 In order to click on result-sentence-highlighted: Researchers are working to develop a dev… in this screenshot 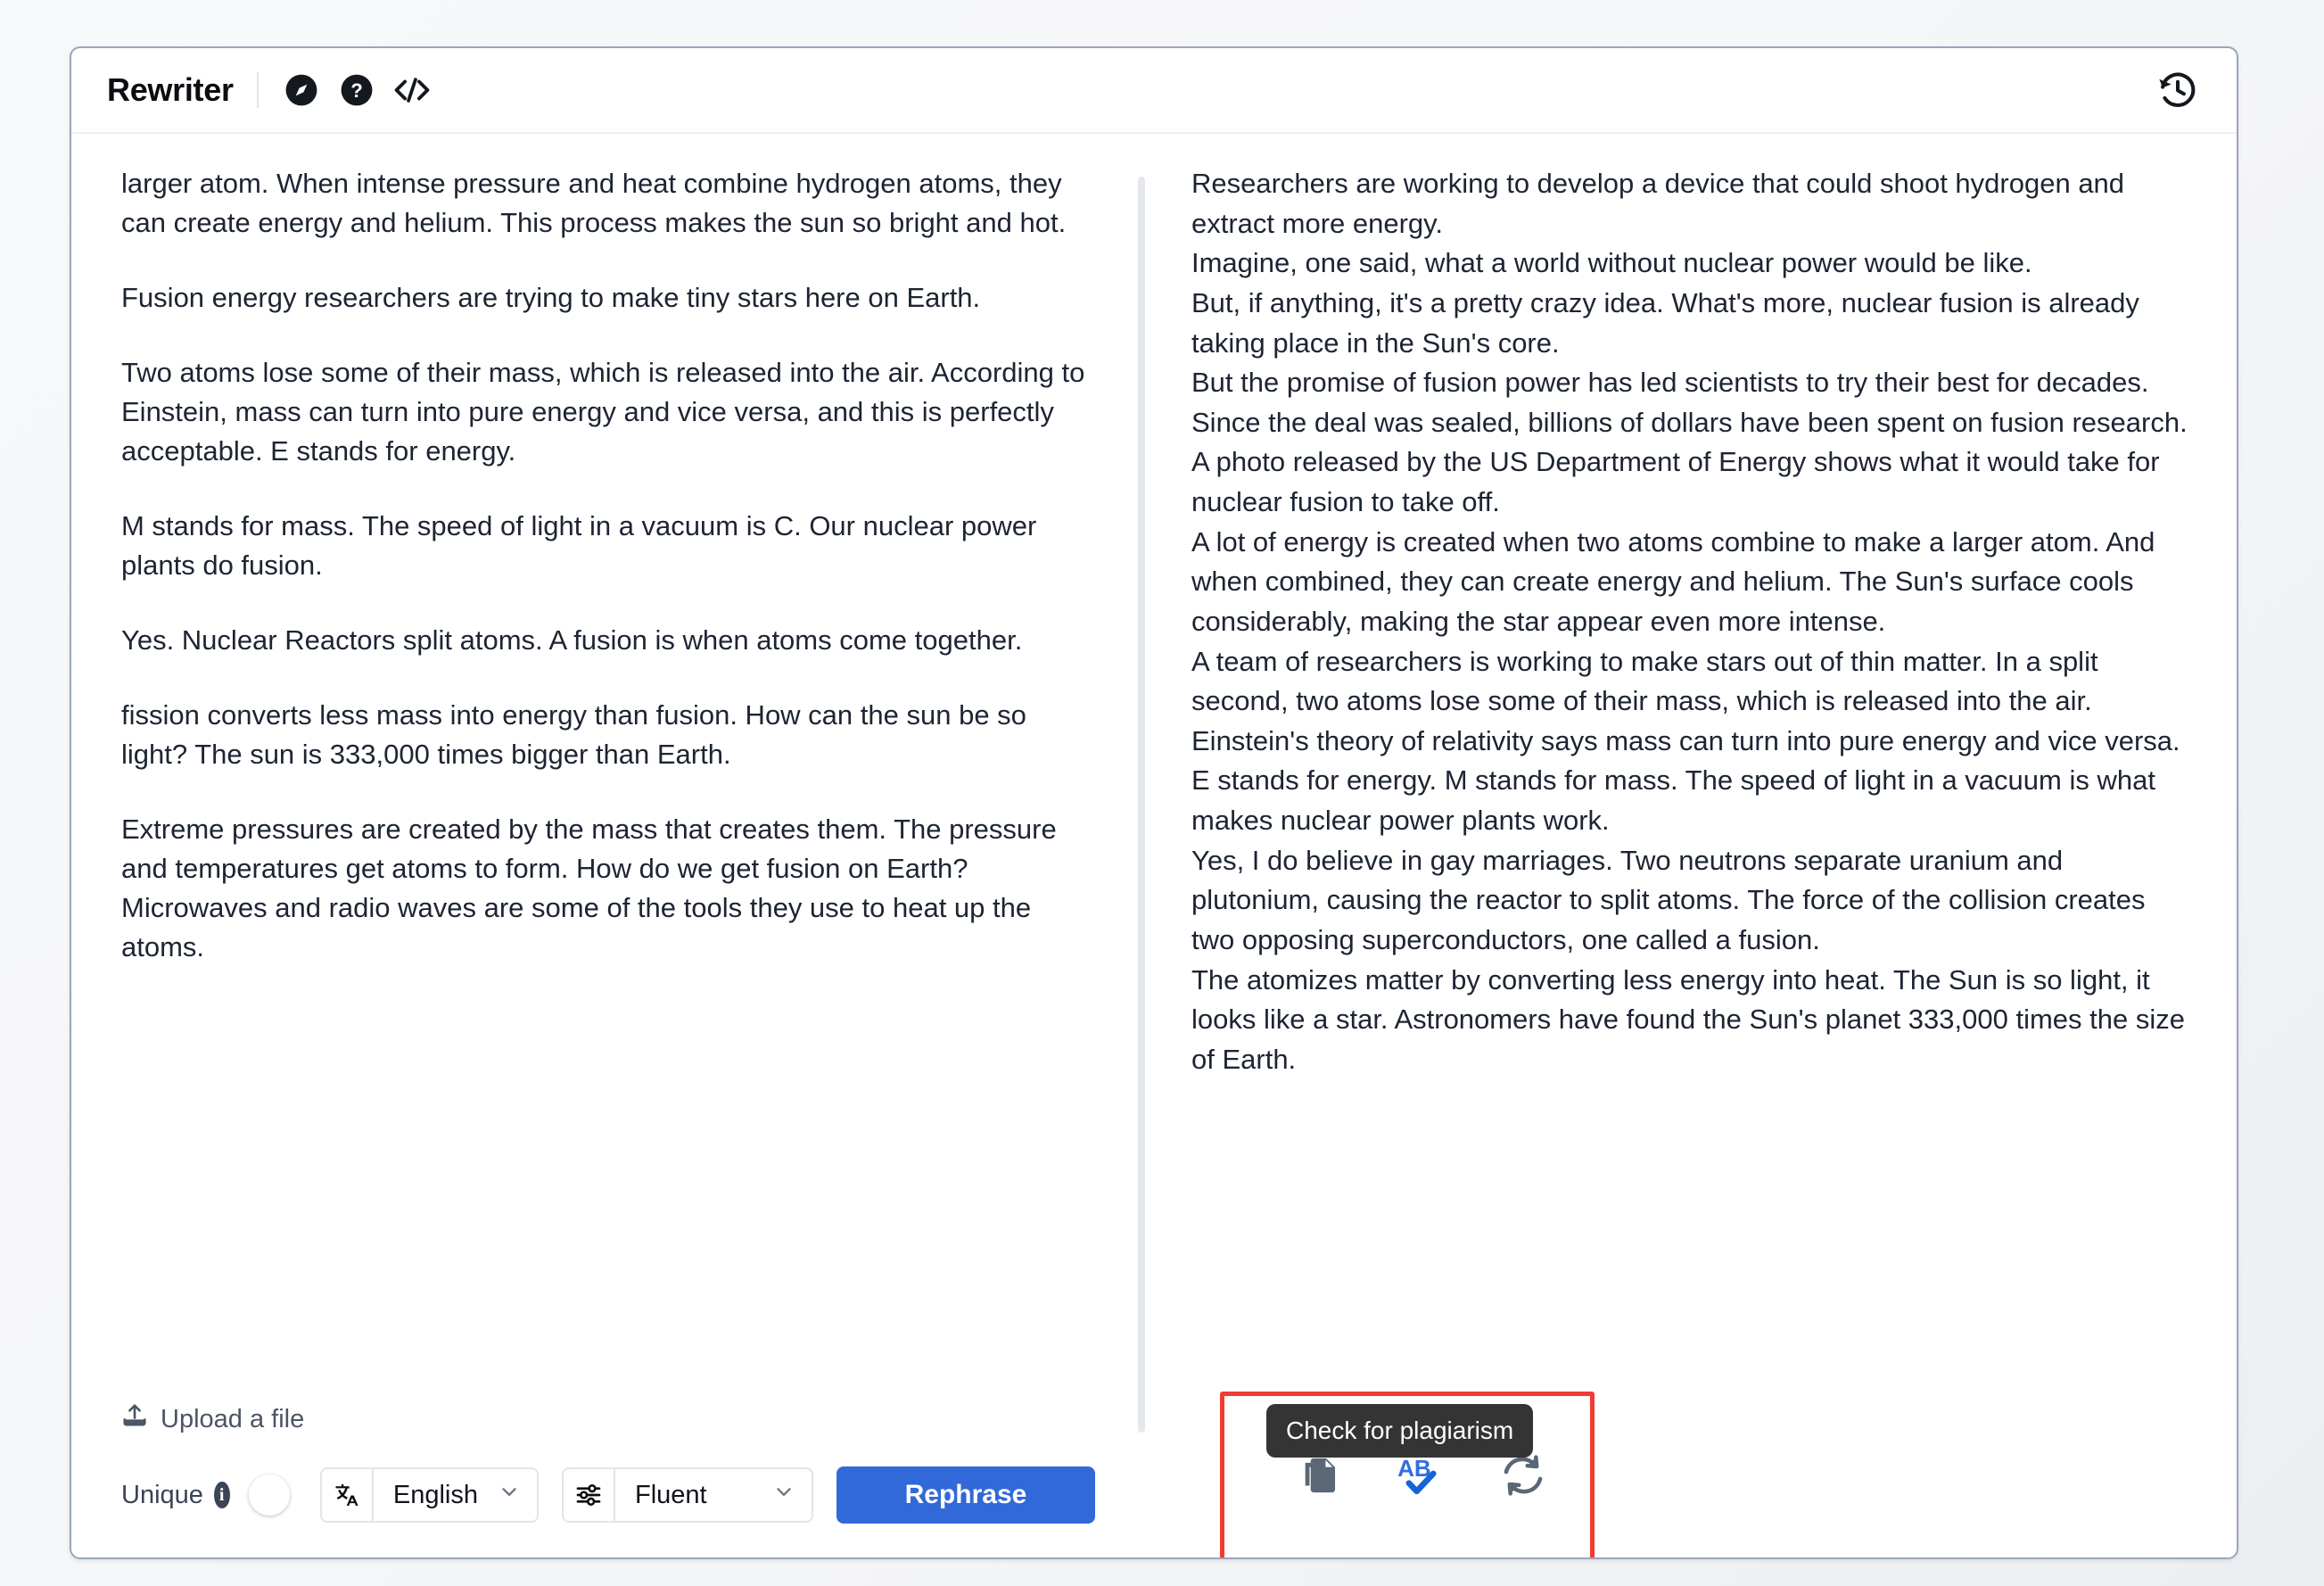, I will do `click(1658, 205)`.